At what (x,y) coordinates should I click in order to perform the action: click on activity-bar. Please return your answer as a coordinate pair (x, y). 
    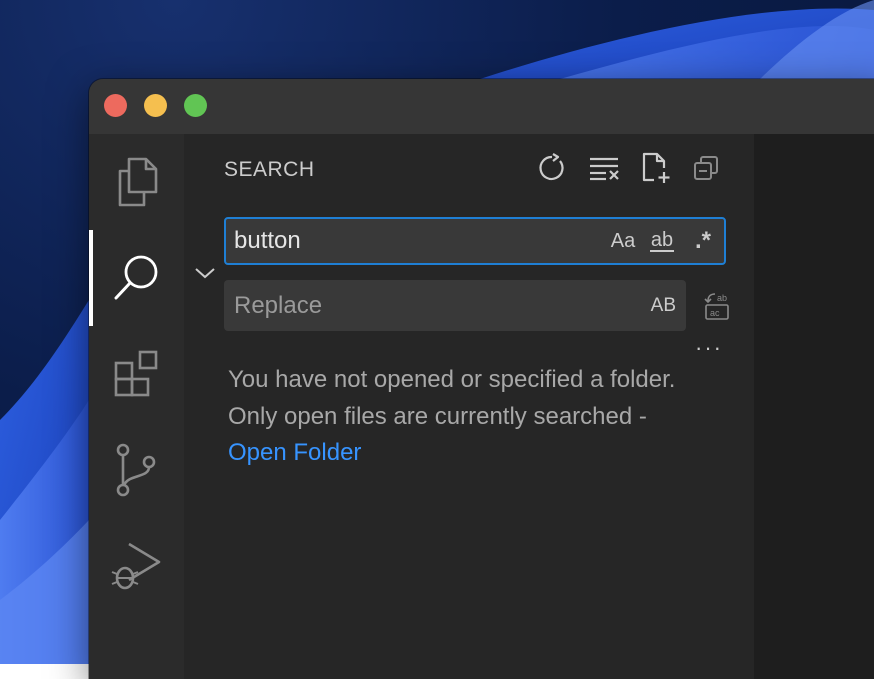
    Looking at the image, I should click on (136, 406).